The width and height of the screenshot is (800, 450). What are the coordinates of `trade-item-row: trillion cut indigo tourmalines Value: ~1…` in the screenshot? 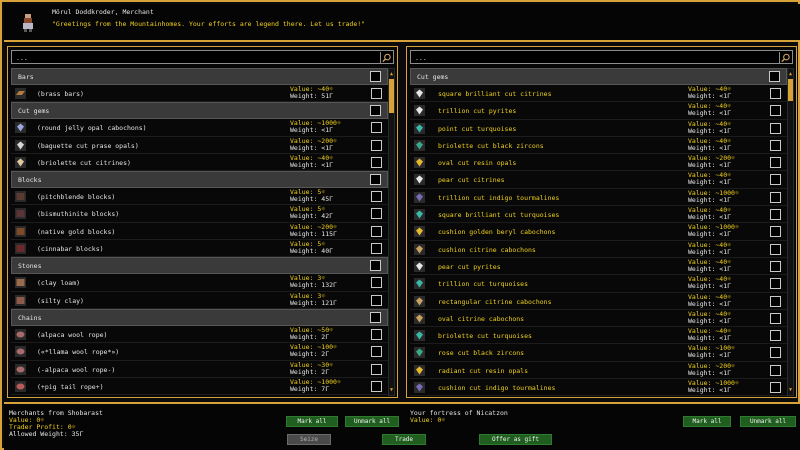 It's located at (598, 198).